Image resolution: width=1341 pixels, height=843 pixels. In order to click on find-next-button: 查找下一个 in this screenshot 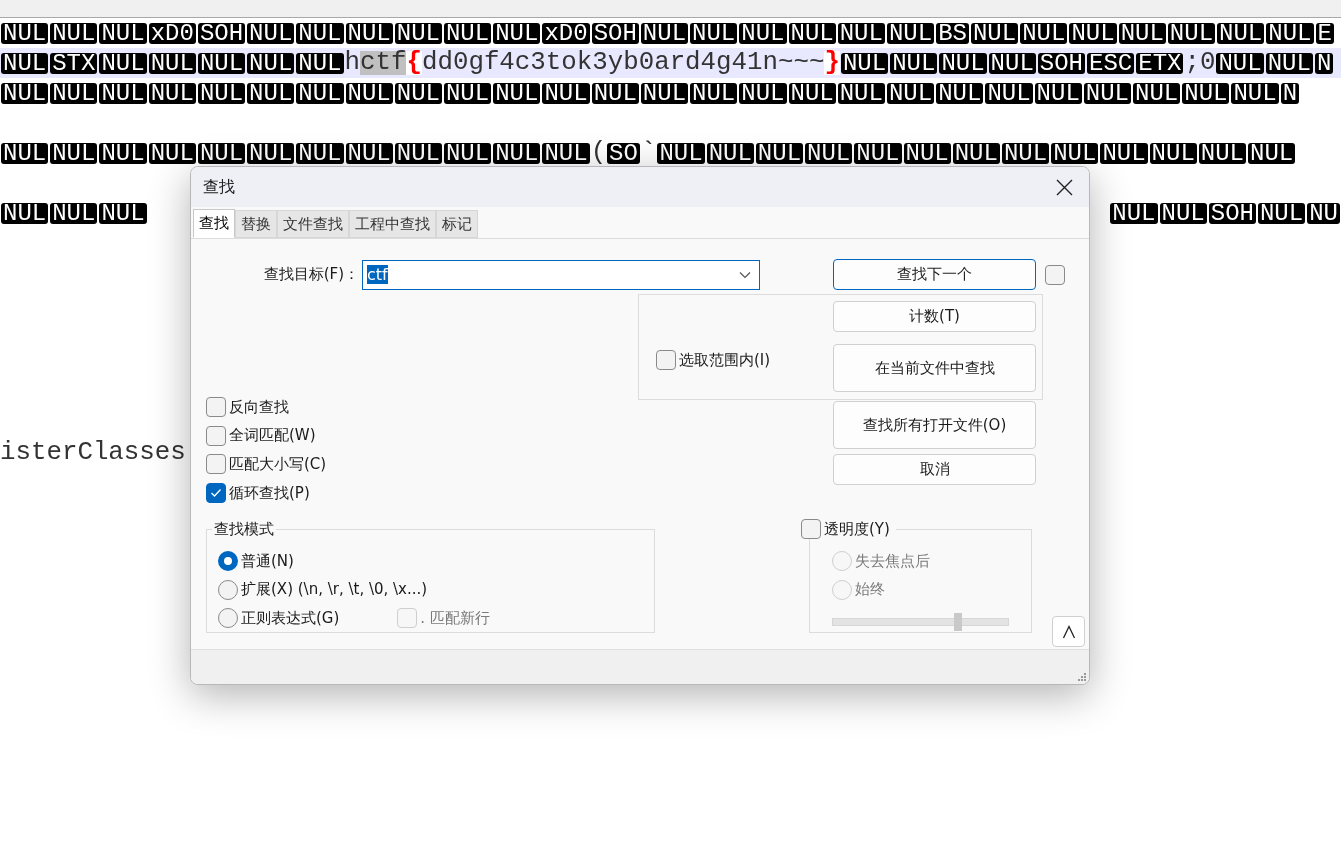, I will do `click(934, 274)`.